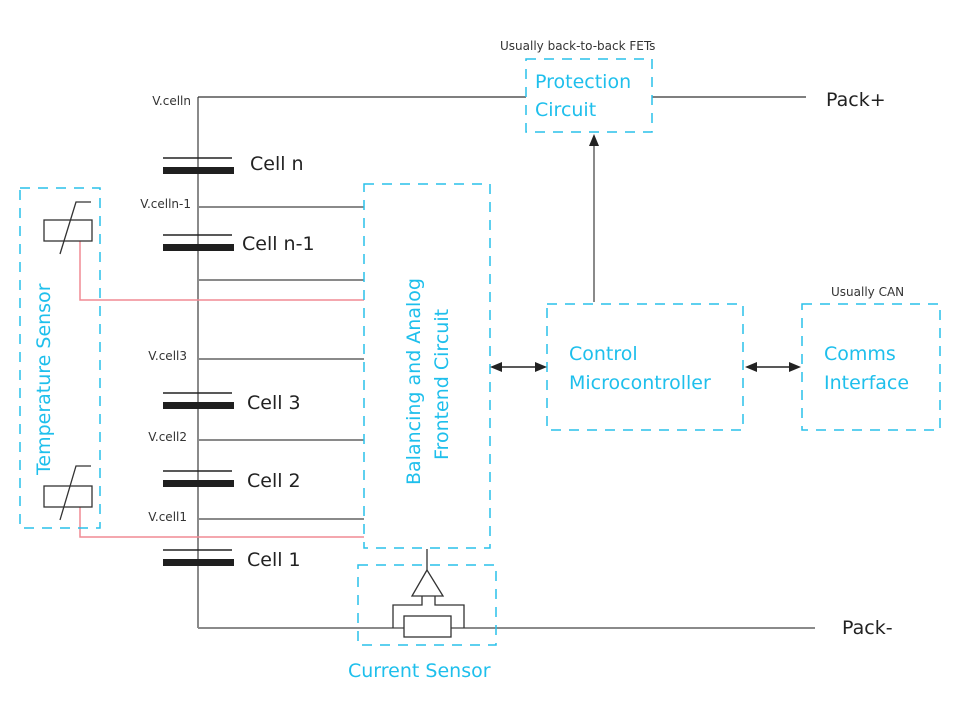  What do you see at coordinates (640, 383) in the screenshot?
I see `mcu-label-line2: Microcontroller` at bounding box center [640, 383].